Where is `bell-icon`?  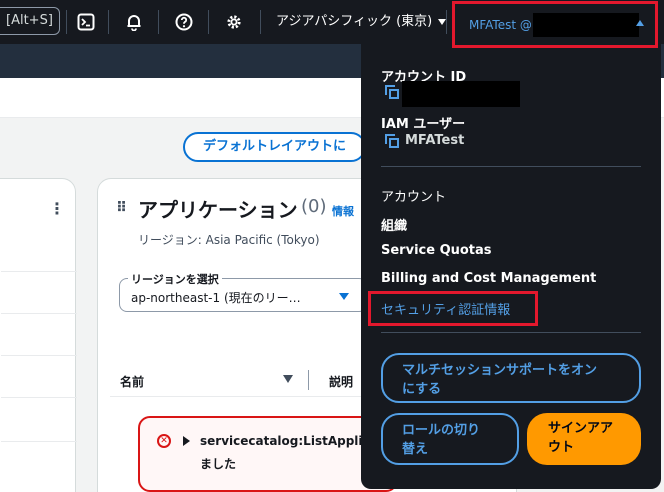 bell-icon is located at coordinates (134, 22).